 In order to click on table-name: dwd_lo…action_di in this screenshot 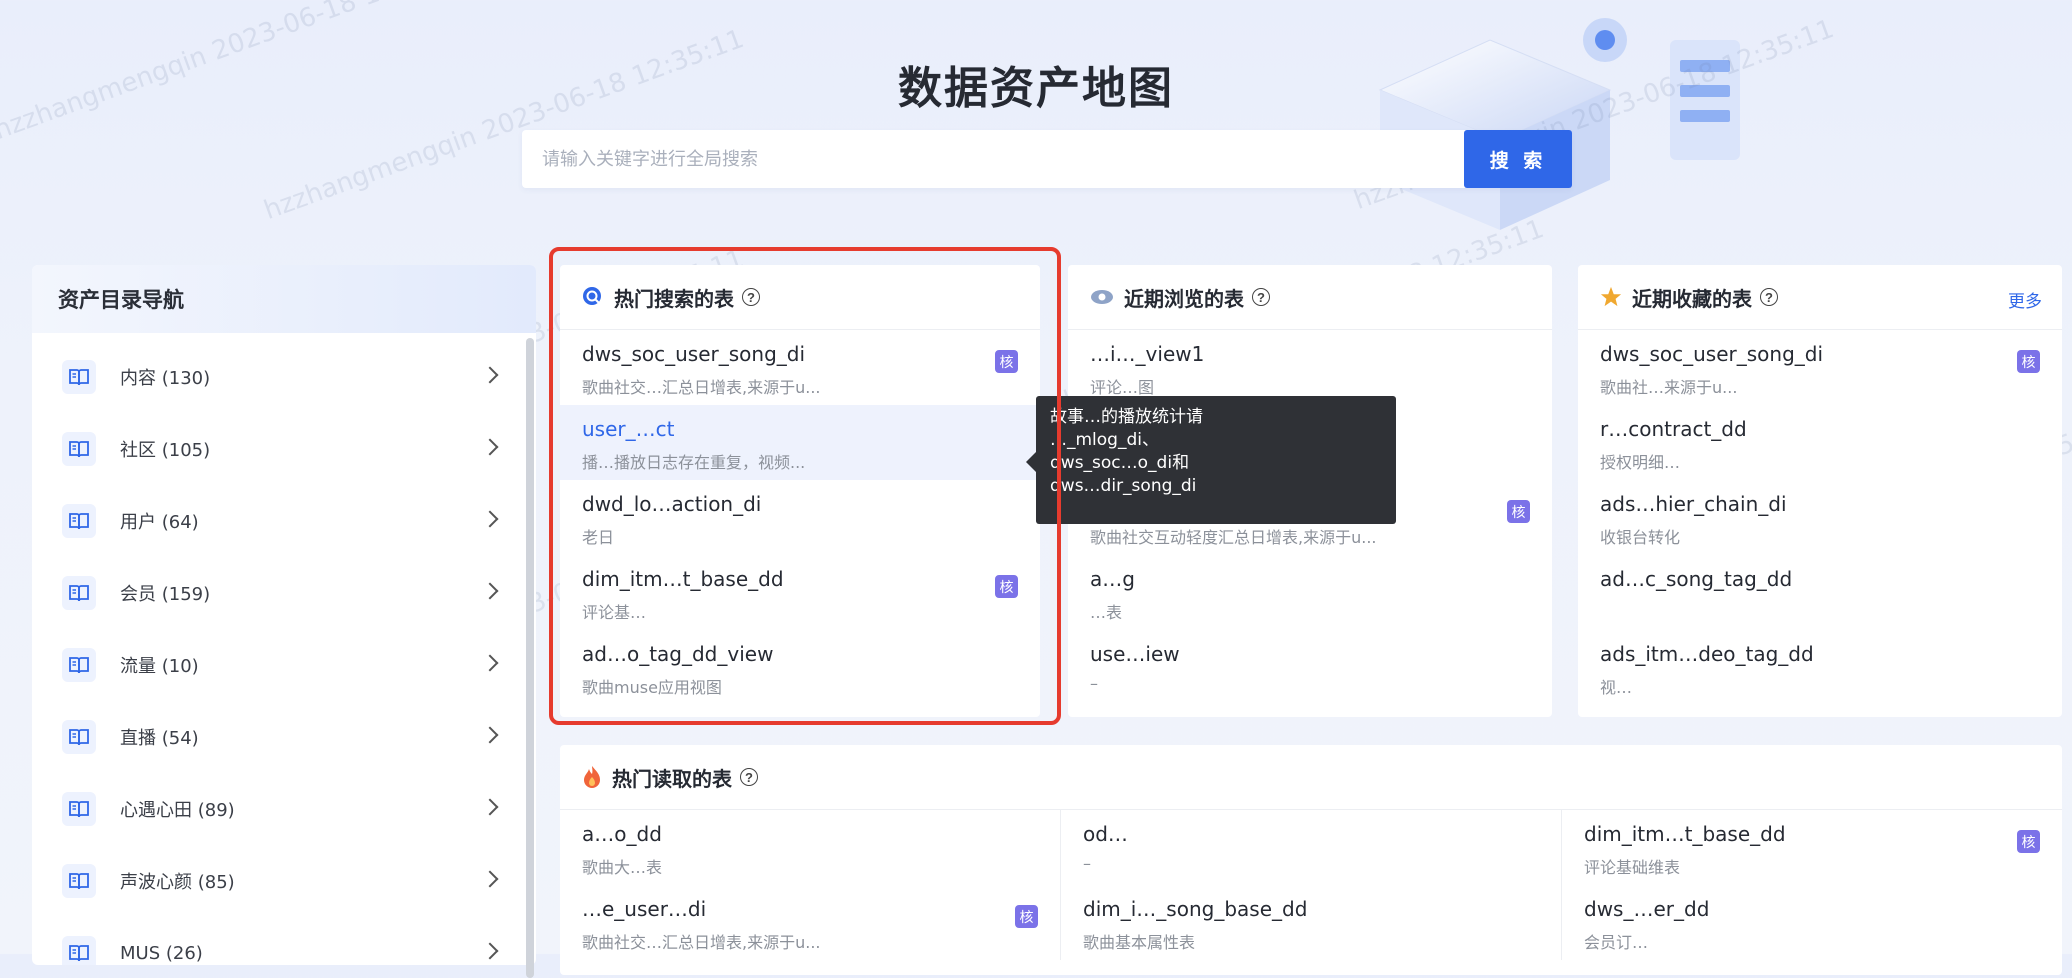, I will do `click(800, 504)`.